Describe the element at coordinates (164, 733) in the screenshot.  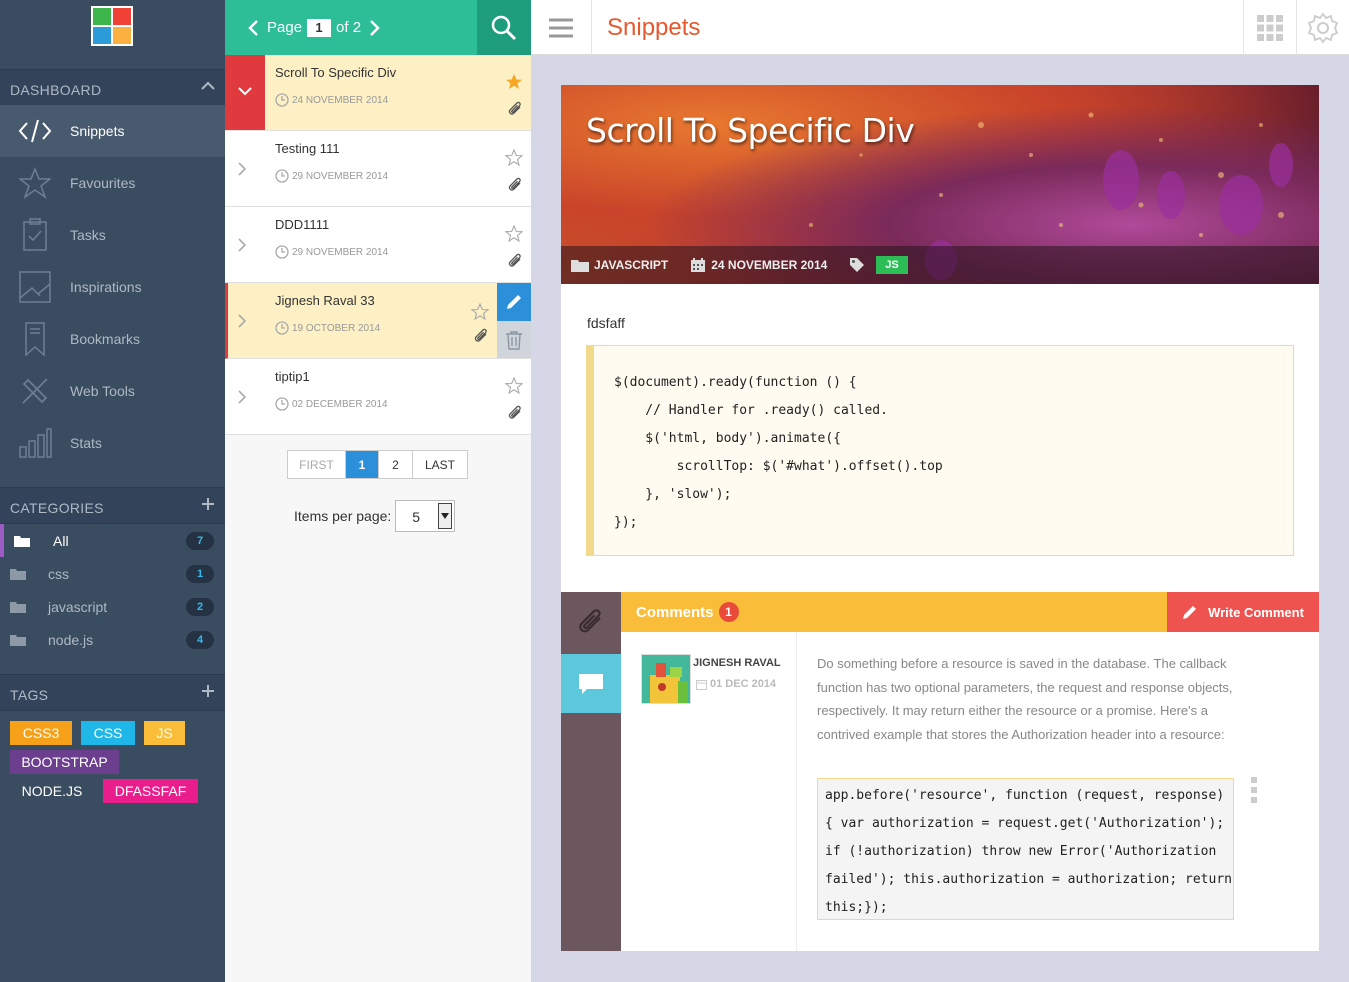
I see `tag-js: JS` at that location.